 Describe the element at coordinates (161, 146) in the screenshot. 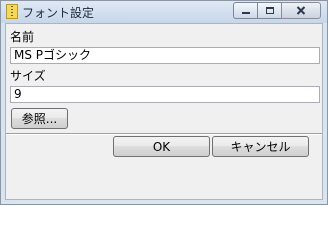

I see `ok-button: OK` at that location.